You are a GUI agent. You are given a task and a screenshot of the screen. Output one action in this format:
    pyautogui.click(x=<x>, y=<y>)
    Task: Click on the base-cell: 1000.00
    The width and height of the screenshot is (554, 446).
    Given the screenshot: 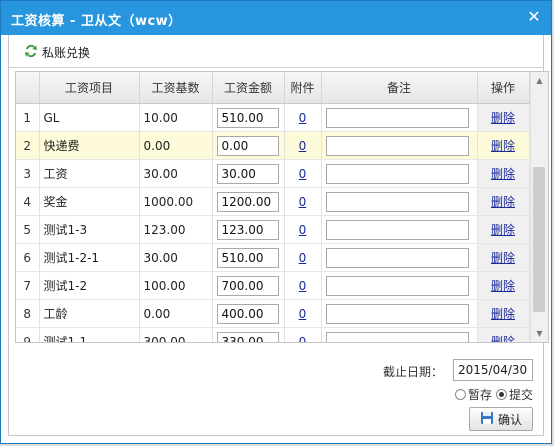 What is the action you would take?
    pyautogui.click(x=176, y=201)
    